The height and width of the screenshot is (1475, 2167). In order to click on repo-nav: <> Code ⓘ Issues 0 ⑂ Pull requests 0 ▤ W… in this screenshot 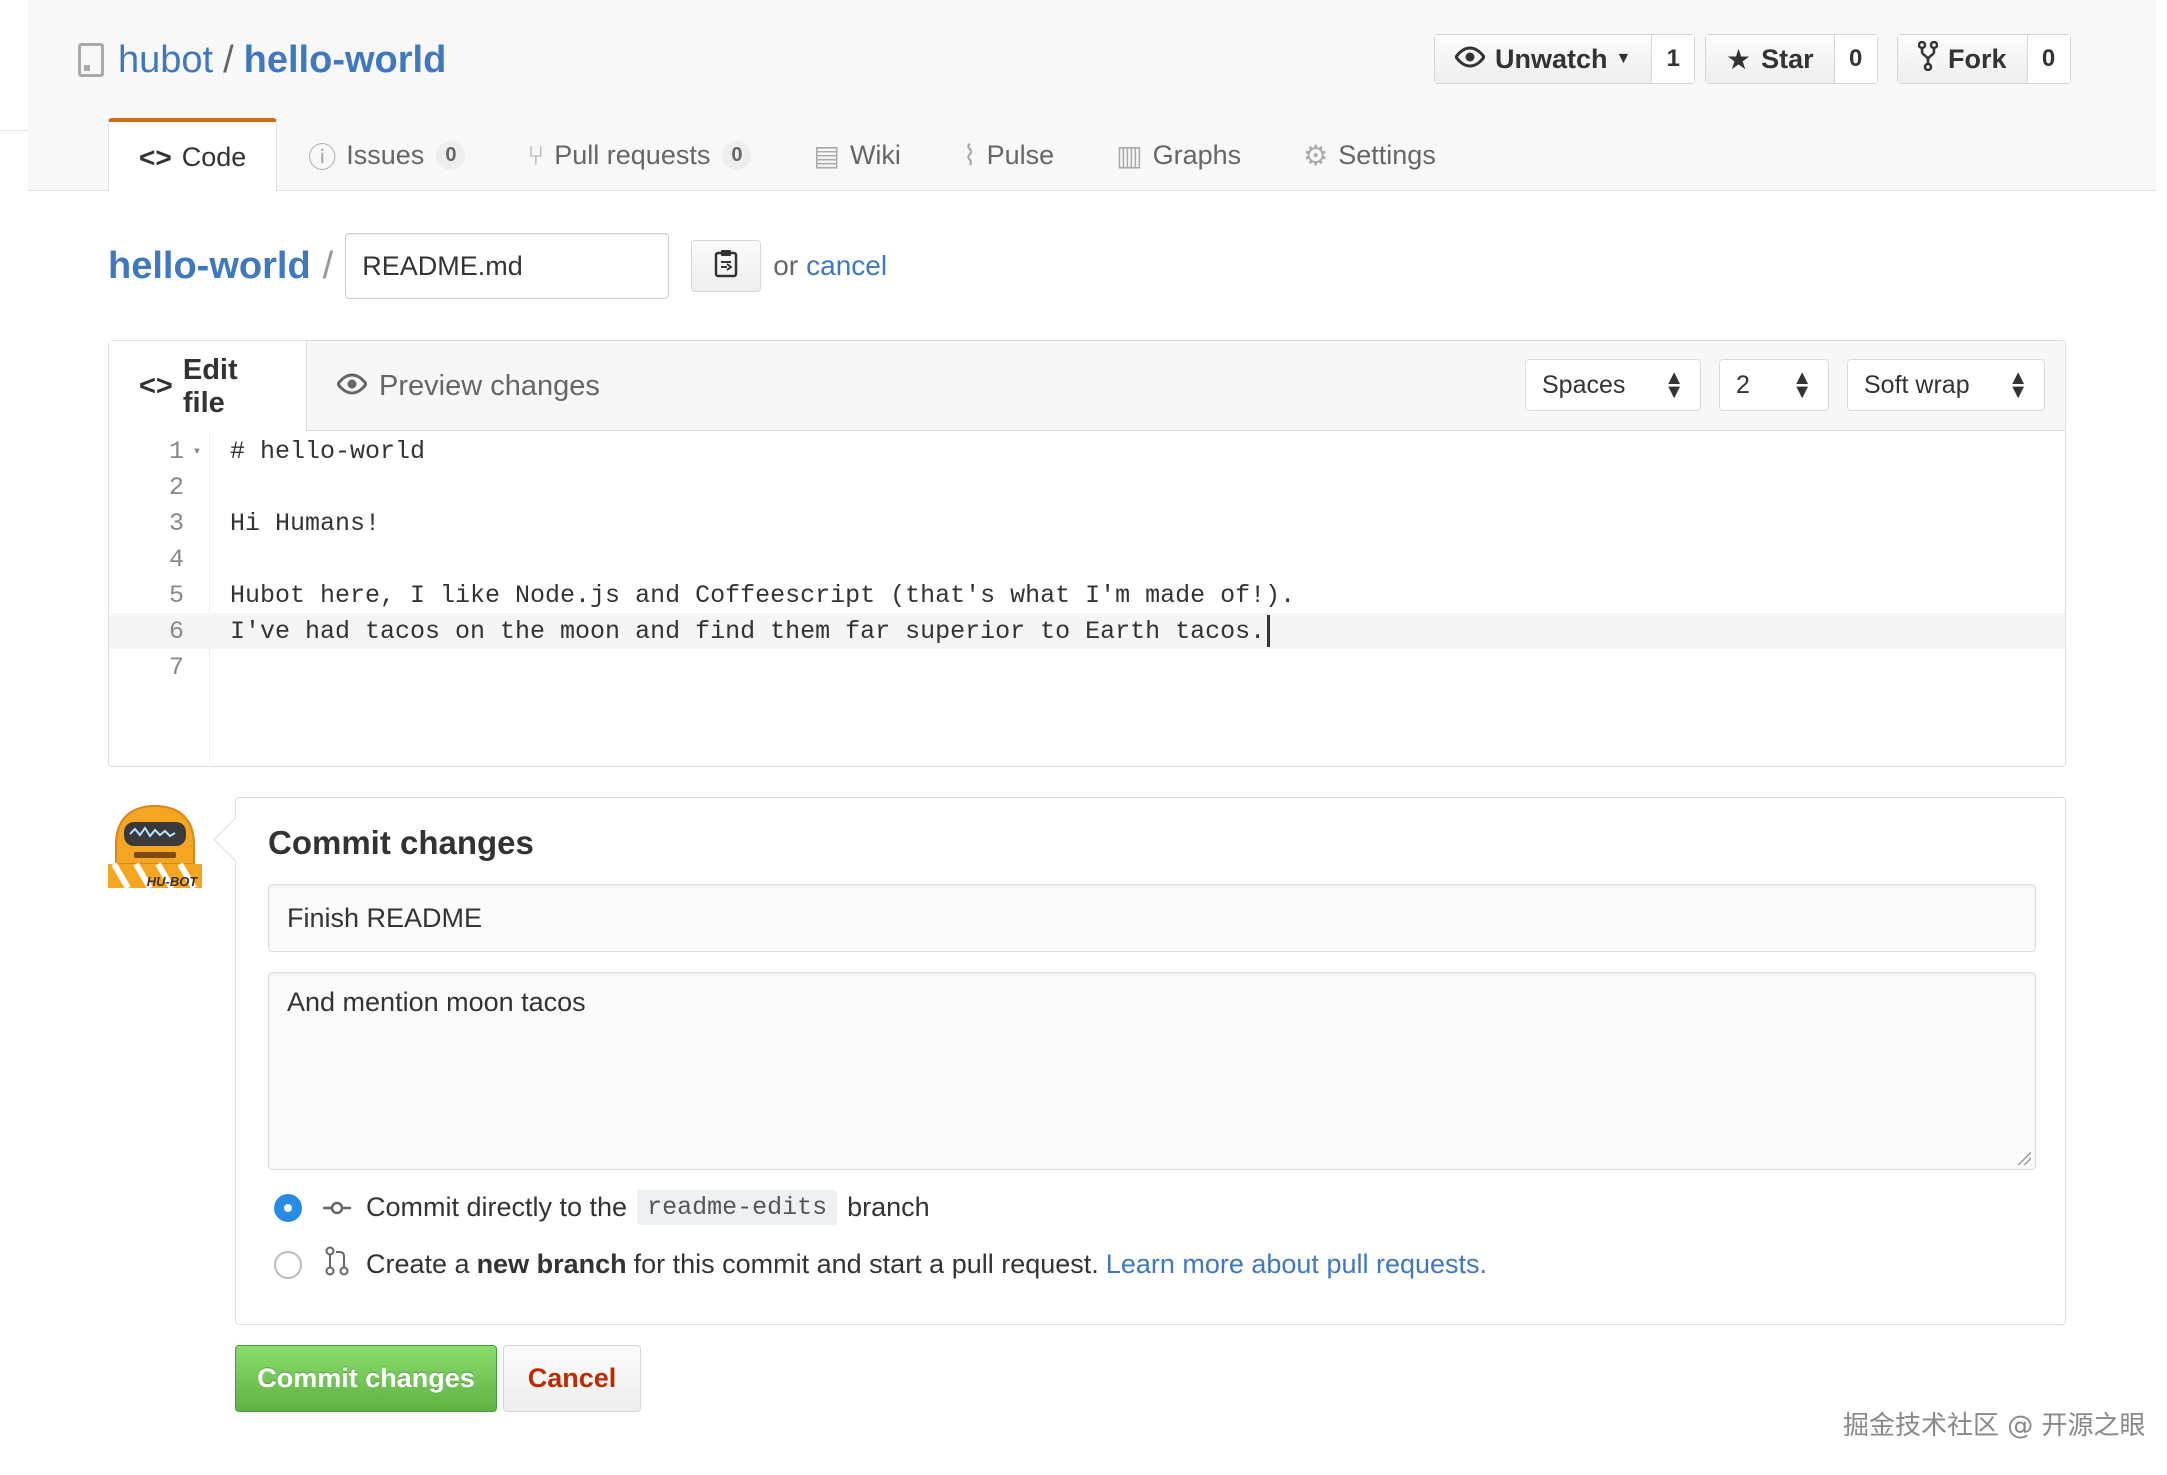, I will do `click(787, 155)`.